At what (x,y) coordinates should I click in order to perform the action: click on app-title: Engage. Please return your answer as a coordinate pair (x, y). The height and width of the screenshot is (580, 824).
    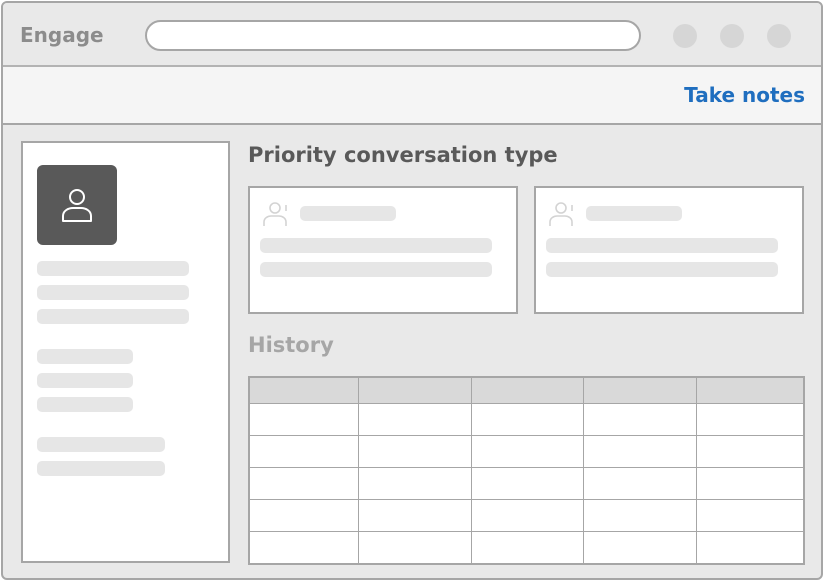
    Looking at the image, I should click on (62, 35).